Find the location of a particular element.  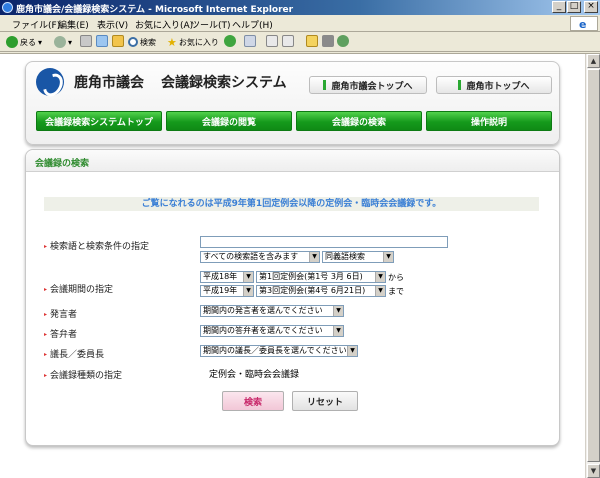

org-name: 鹿角市議会 is located at coordinates (109, 83).